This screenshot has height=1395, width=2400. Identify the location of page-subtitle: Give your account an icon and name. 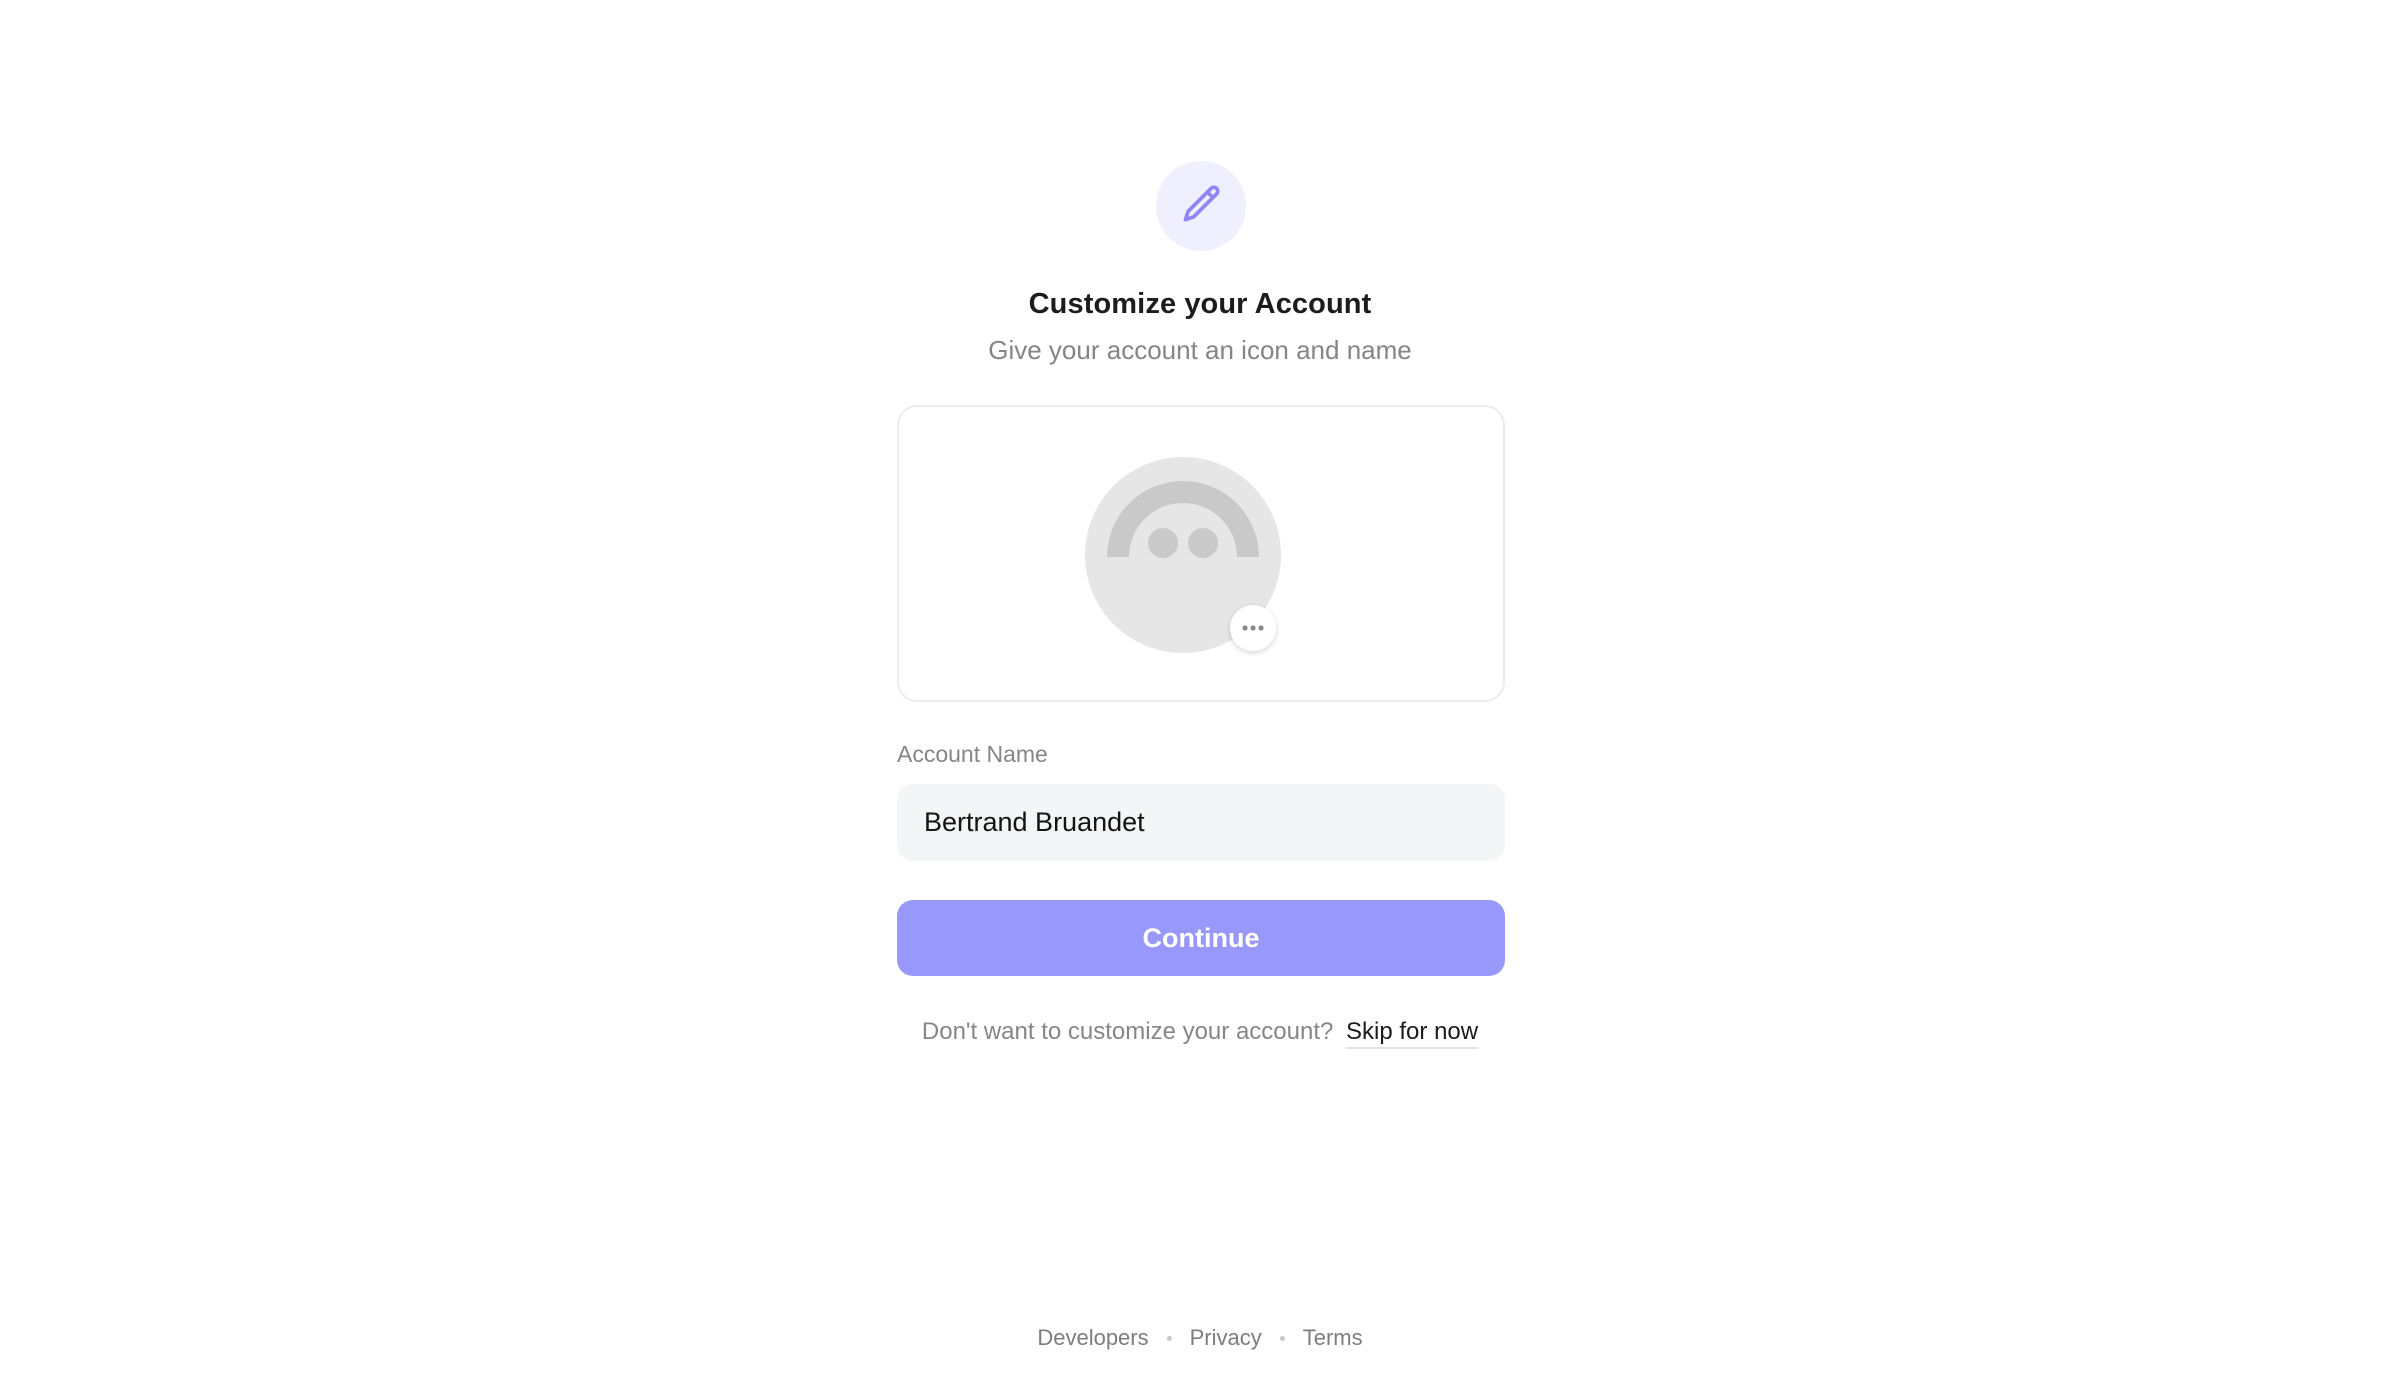
(1200, 350).